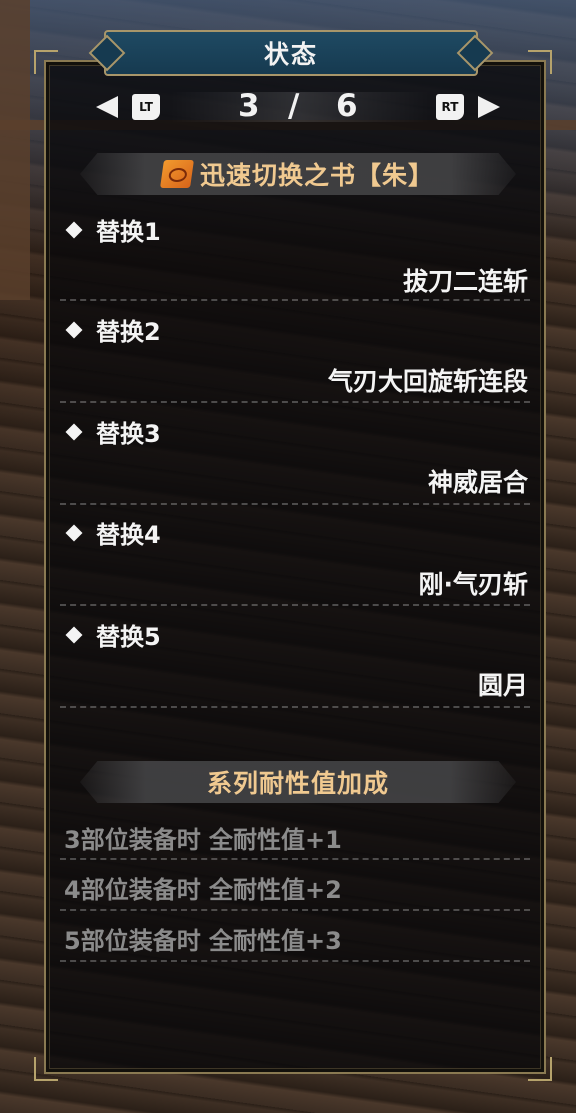  I want to click on list-item-label: 替换5, so click(113, 634).